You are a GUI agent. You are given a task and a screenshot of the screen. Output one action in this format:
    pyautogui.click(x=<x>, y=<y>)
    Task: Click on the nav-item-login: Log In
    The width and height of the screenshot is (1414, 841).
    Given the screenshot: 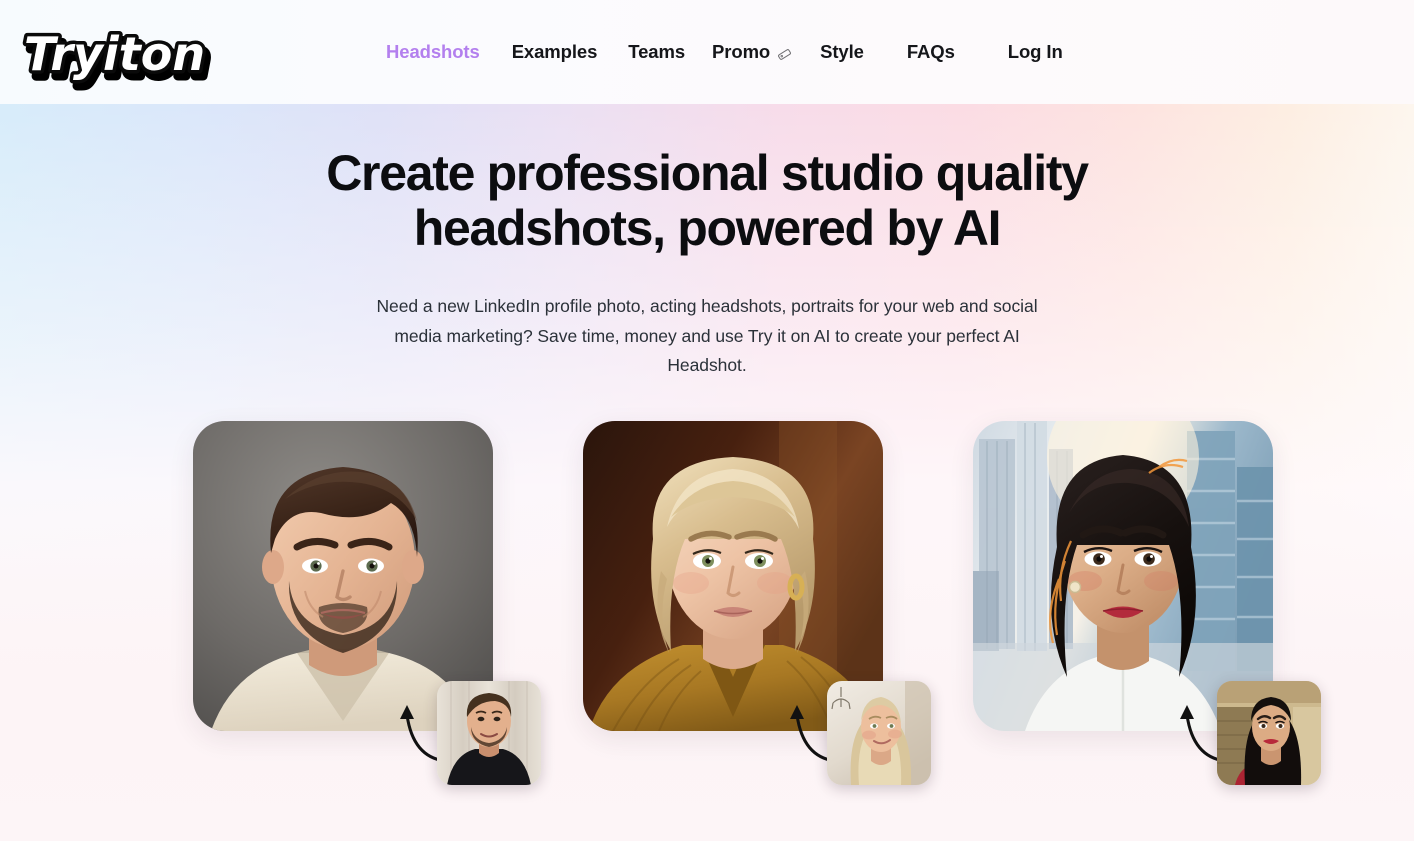 What is the action you would take?
    pyautogui.click(x=1035, y=52)
    